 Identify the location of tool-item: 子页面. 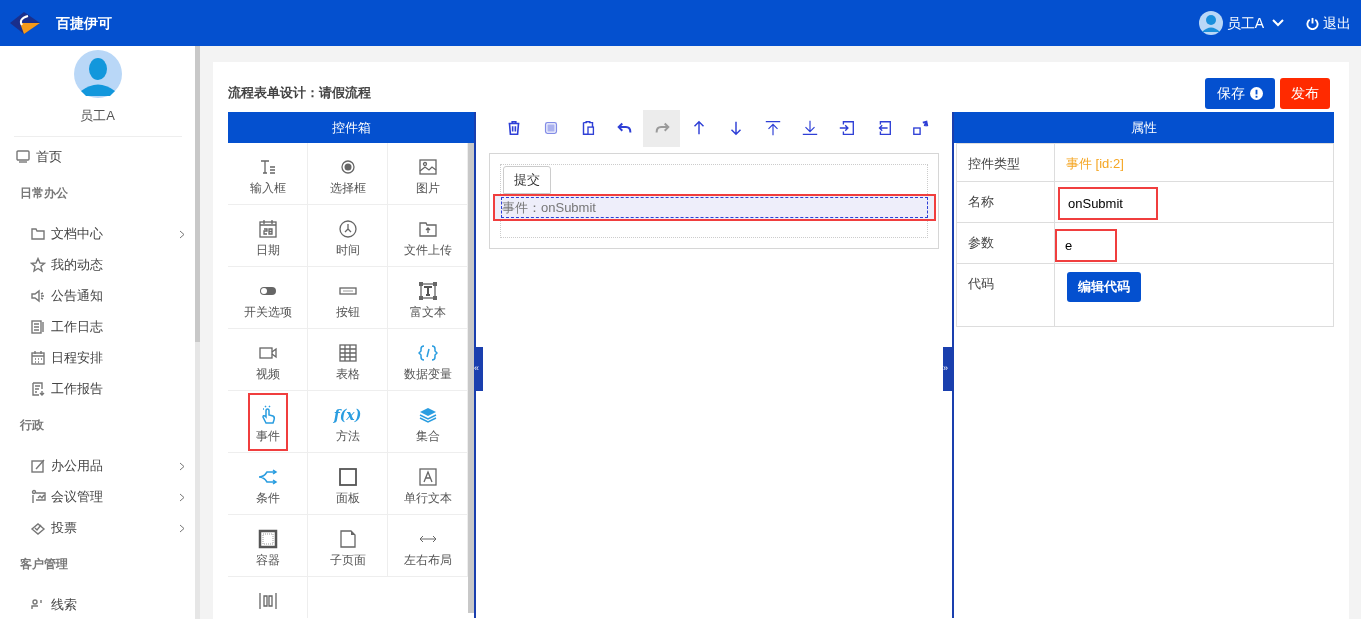
(347, 546).